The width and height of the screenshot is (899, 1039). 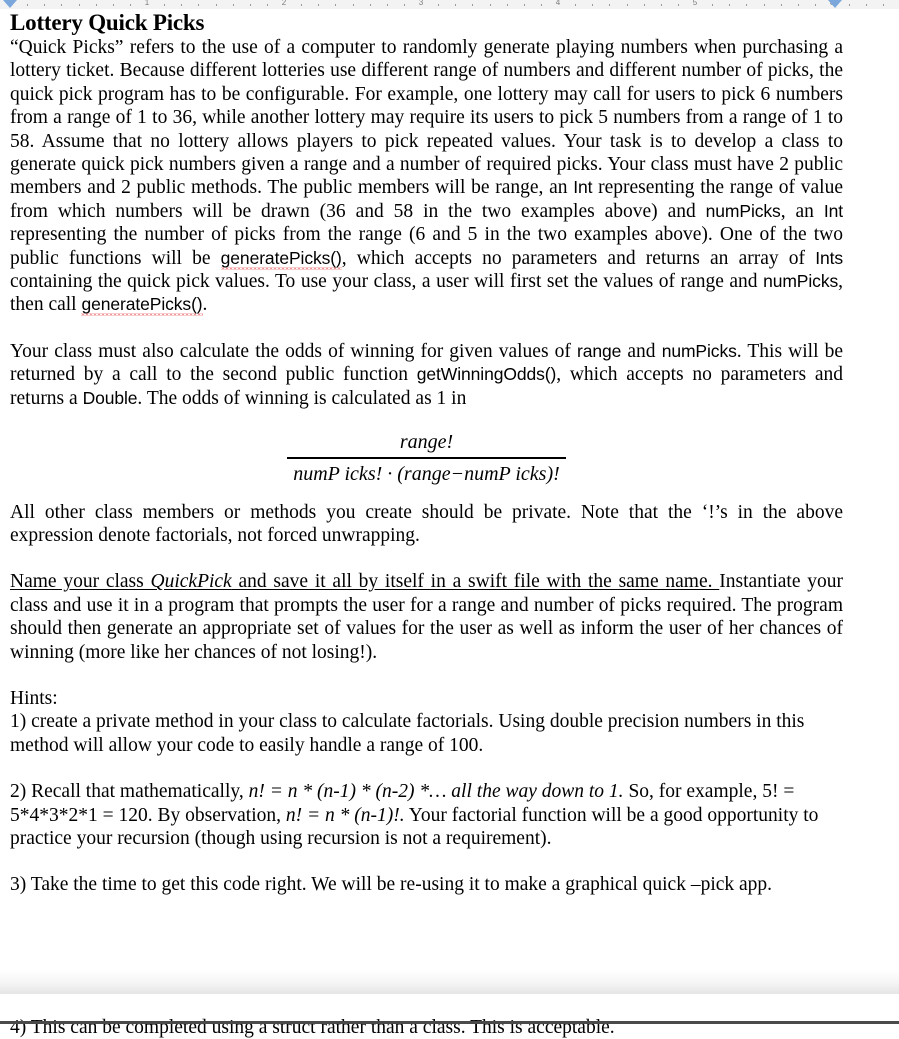 I want to click on code-token-numpicks-2: numPicks, so click(x=801, y=281).